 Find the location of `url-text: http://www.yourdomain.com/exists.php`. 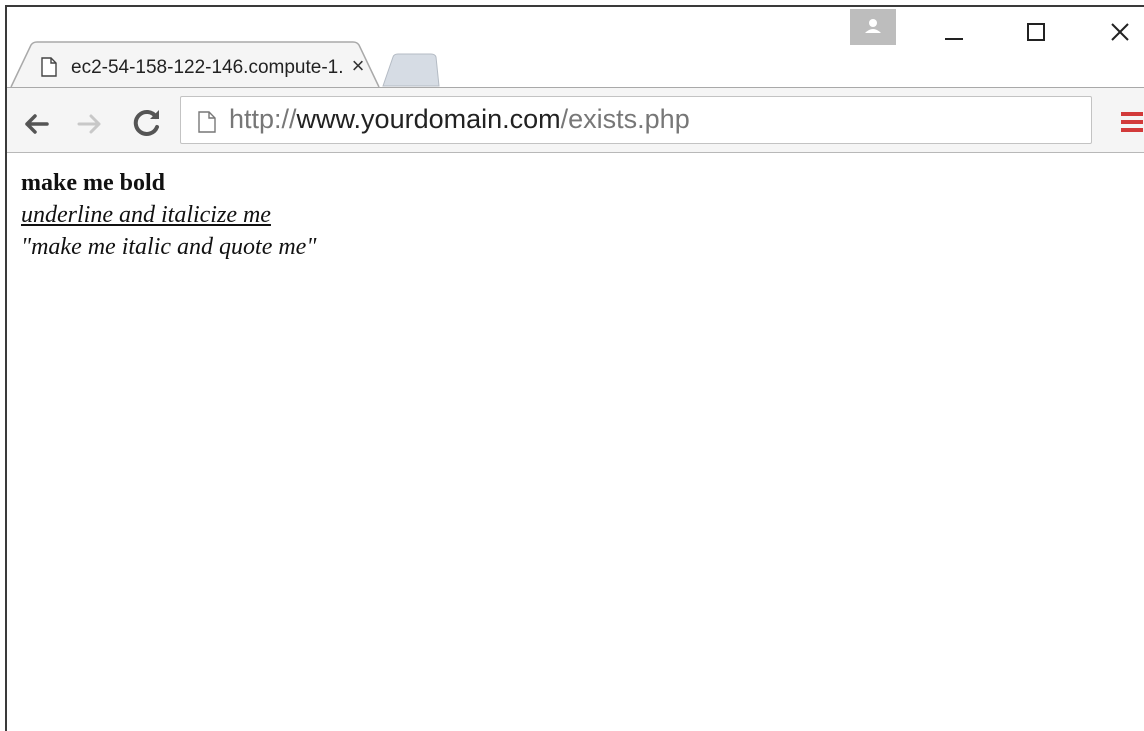

url-text: http://www.yourdomain.com/exists.php is located at coordinates (459, 119).